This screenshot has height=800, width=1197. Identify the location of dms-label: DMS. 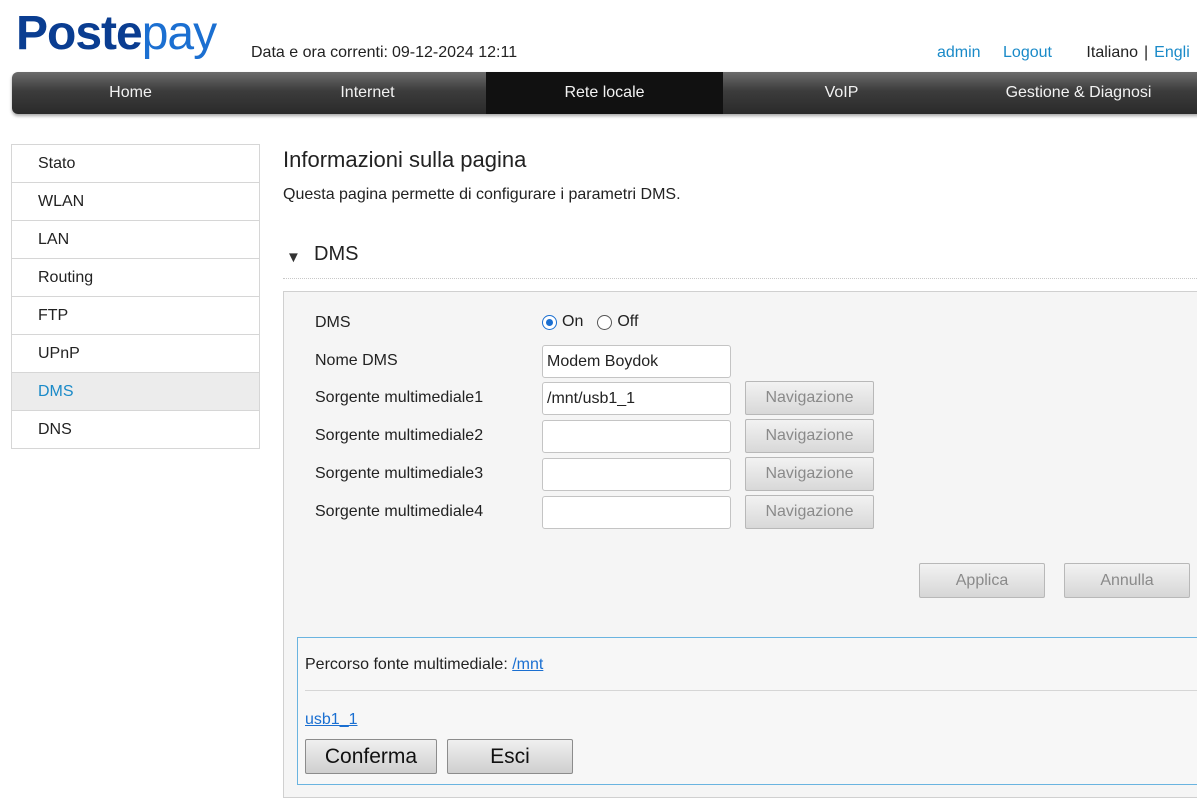
(333, 322).